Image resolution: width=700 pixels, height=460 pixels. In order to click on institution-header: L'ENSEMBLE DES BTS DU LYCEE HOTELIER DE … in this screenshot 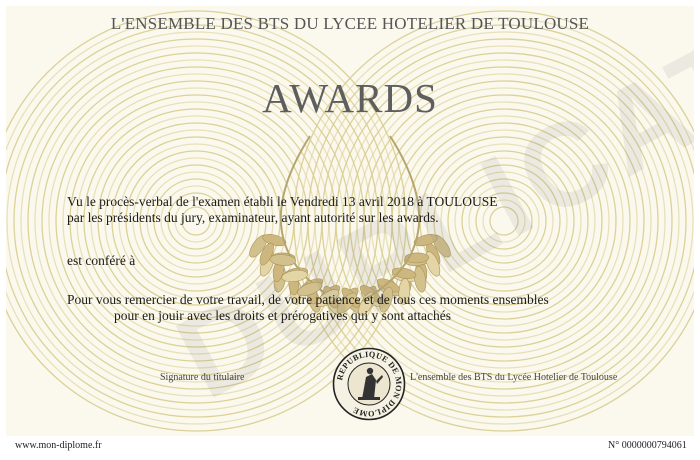, I will do `click(350, 23)`.